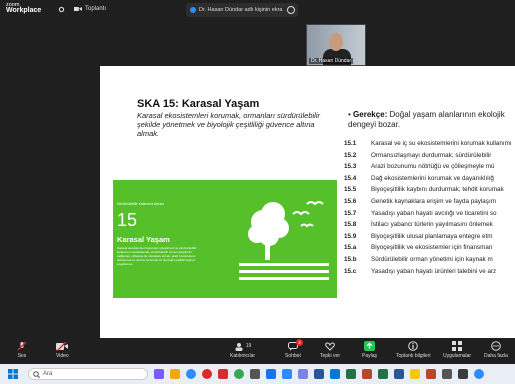  Describe the element at coordinates (291, 10) in the screenshot. I see `view-options-icon` at that location.